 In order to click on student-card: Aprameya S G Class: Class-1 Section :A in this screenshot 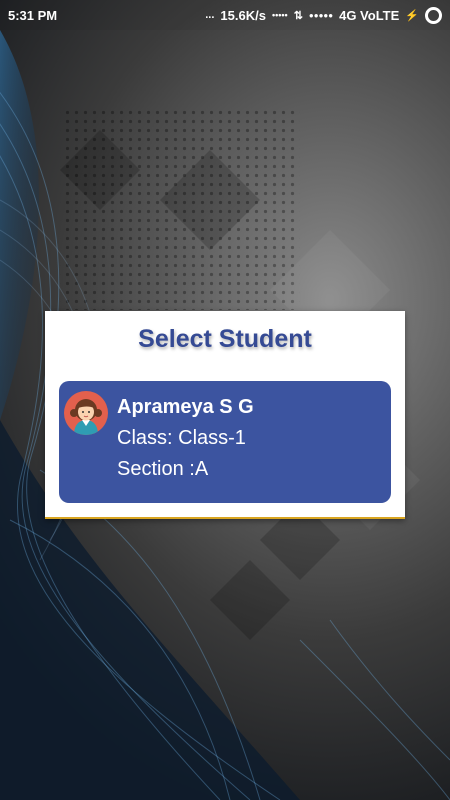, I will do `click(225, 442)`.